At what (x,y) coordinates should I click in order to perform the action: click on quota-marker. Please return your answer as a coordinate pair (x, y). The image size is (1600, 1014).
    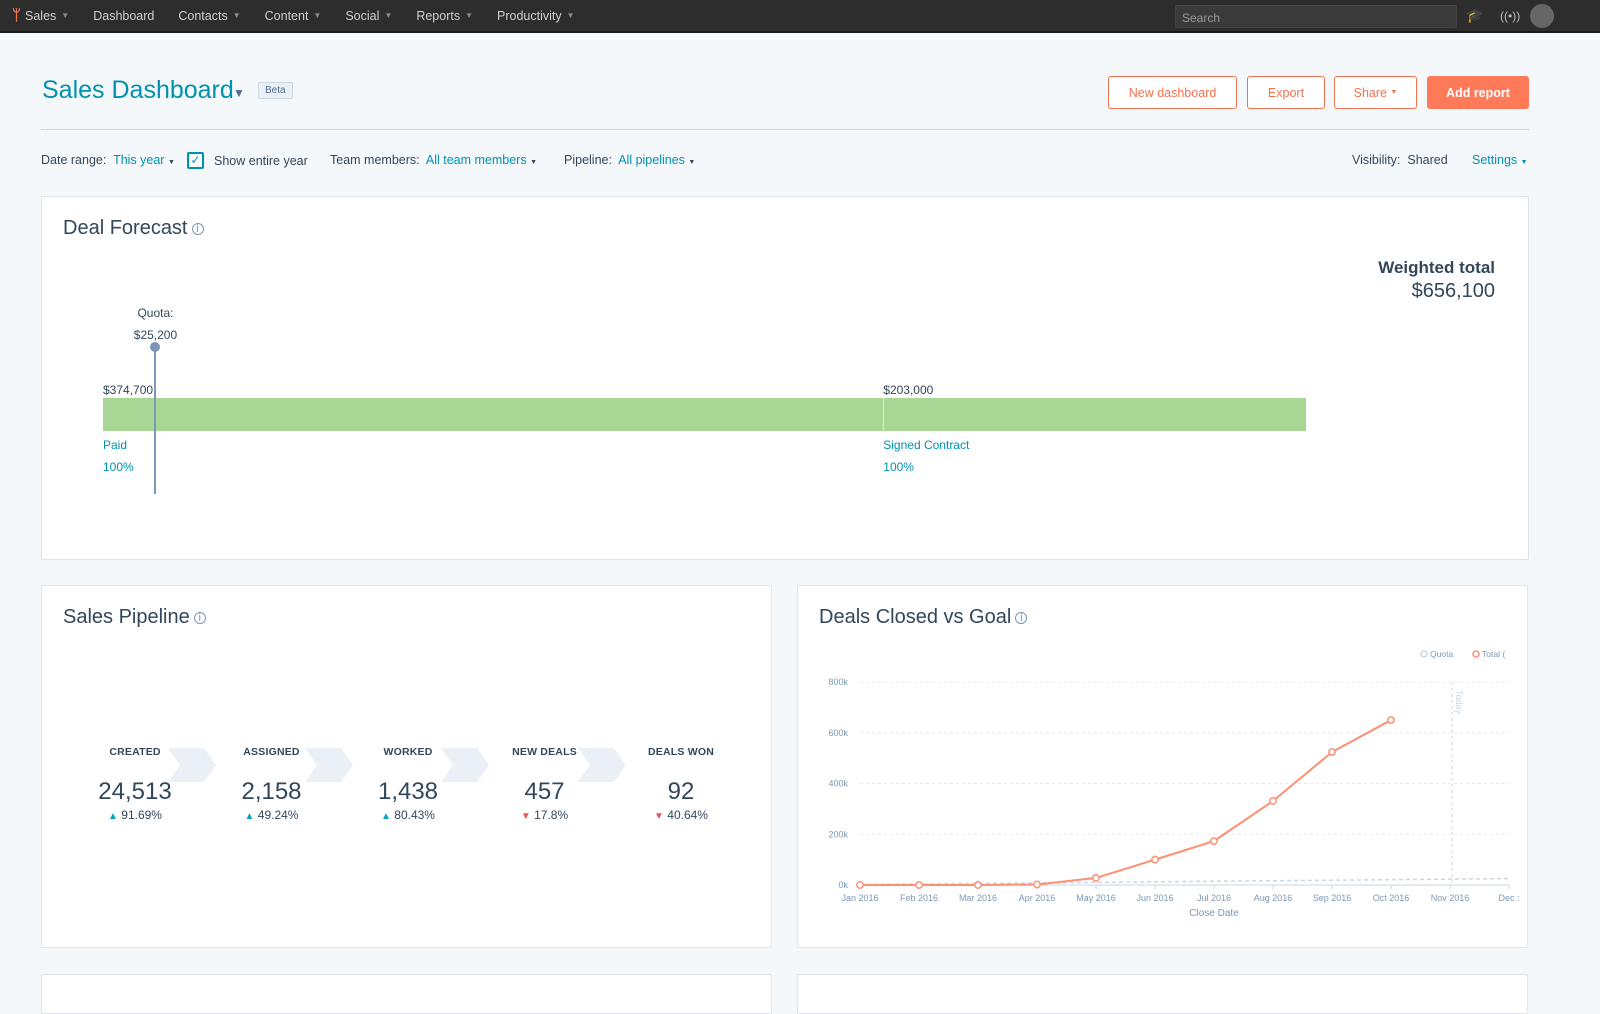
    Looking at the image, I should click on (155, 347).